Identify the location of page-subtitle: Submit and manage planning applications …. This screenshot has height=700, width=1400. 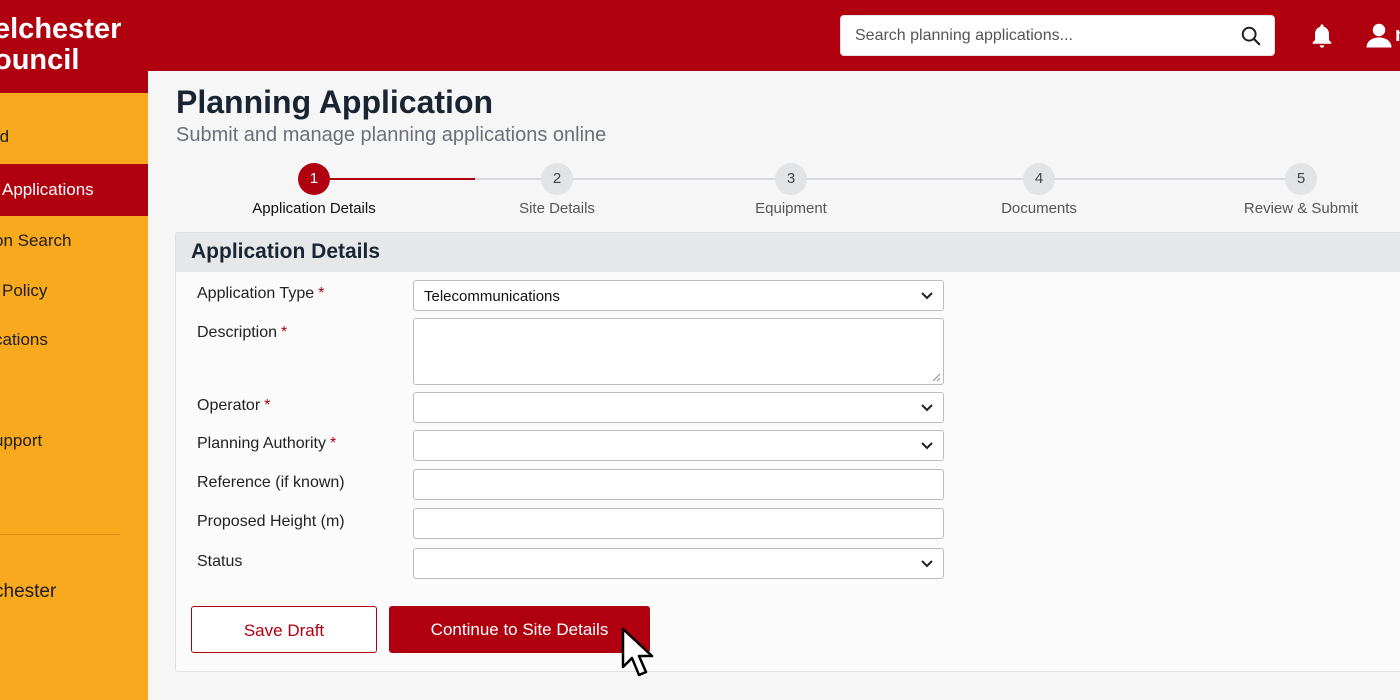
(391, 135).